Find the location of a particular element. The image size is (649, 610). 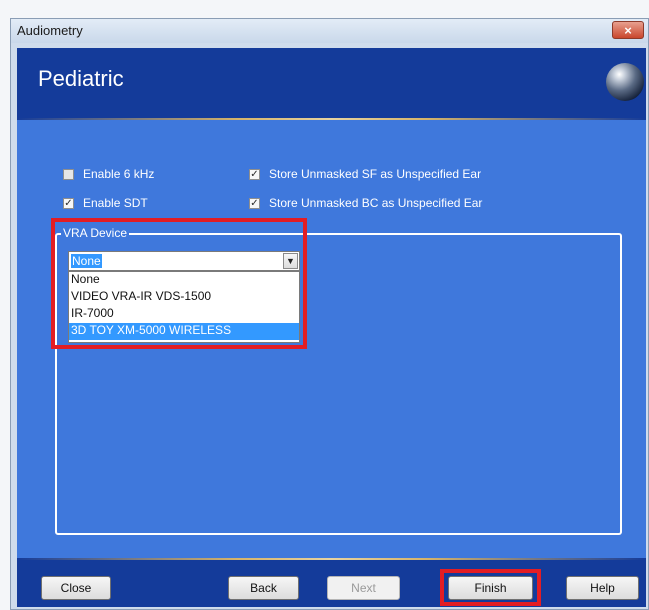

enable-sdt-checkbox: ✓ Enable SDT is located at coordinates (105, 203).